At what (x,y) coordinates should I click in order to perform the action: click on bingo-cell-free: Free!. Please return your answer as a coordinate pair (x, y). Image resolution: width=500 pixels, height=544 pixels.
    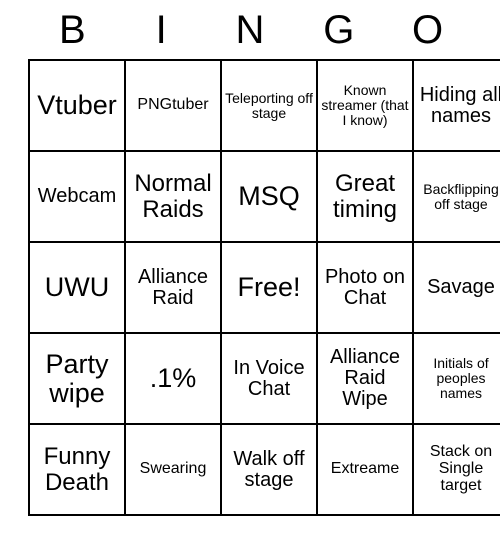
    Looking at the image, I should click on (269, 287).